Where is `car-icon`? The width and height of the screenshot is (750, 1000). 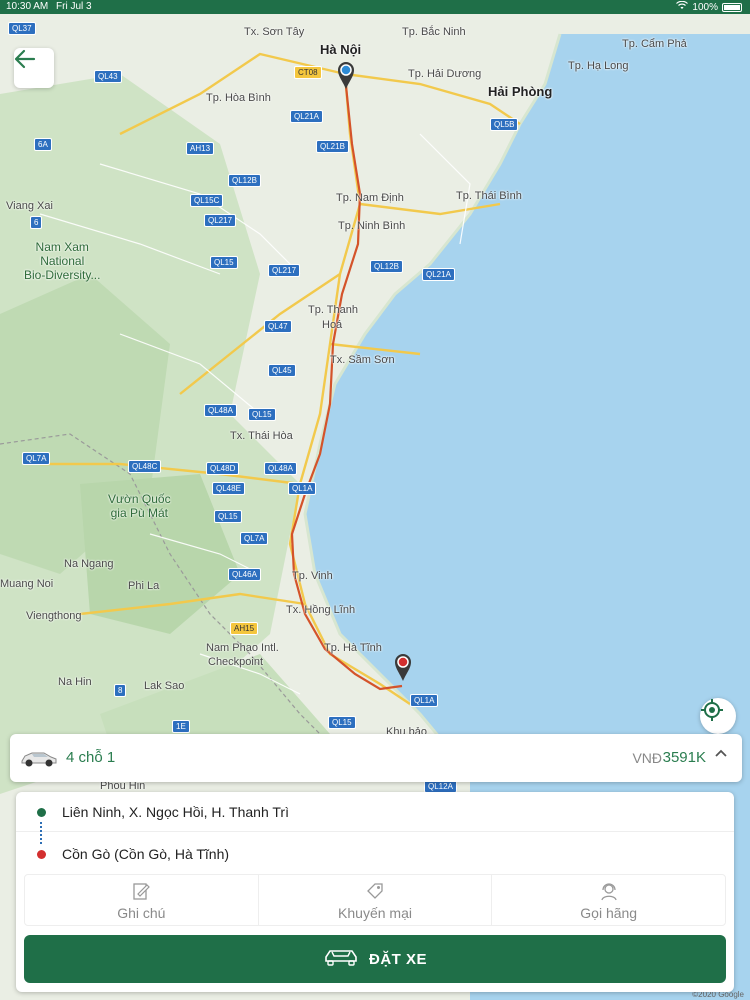
car-icon is located at coordinates (39, 760).